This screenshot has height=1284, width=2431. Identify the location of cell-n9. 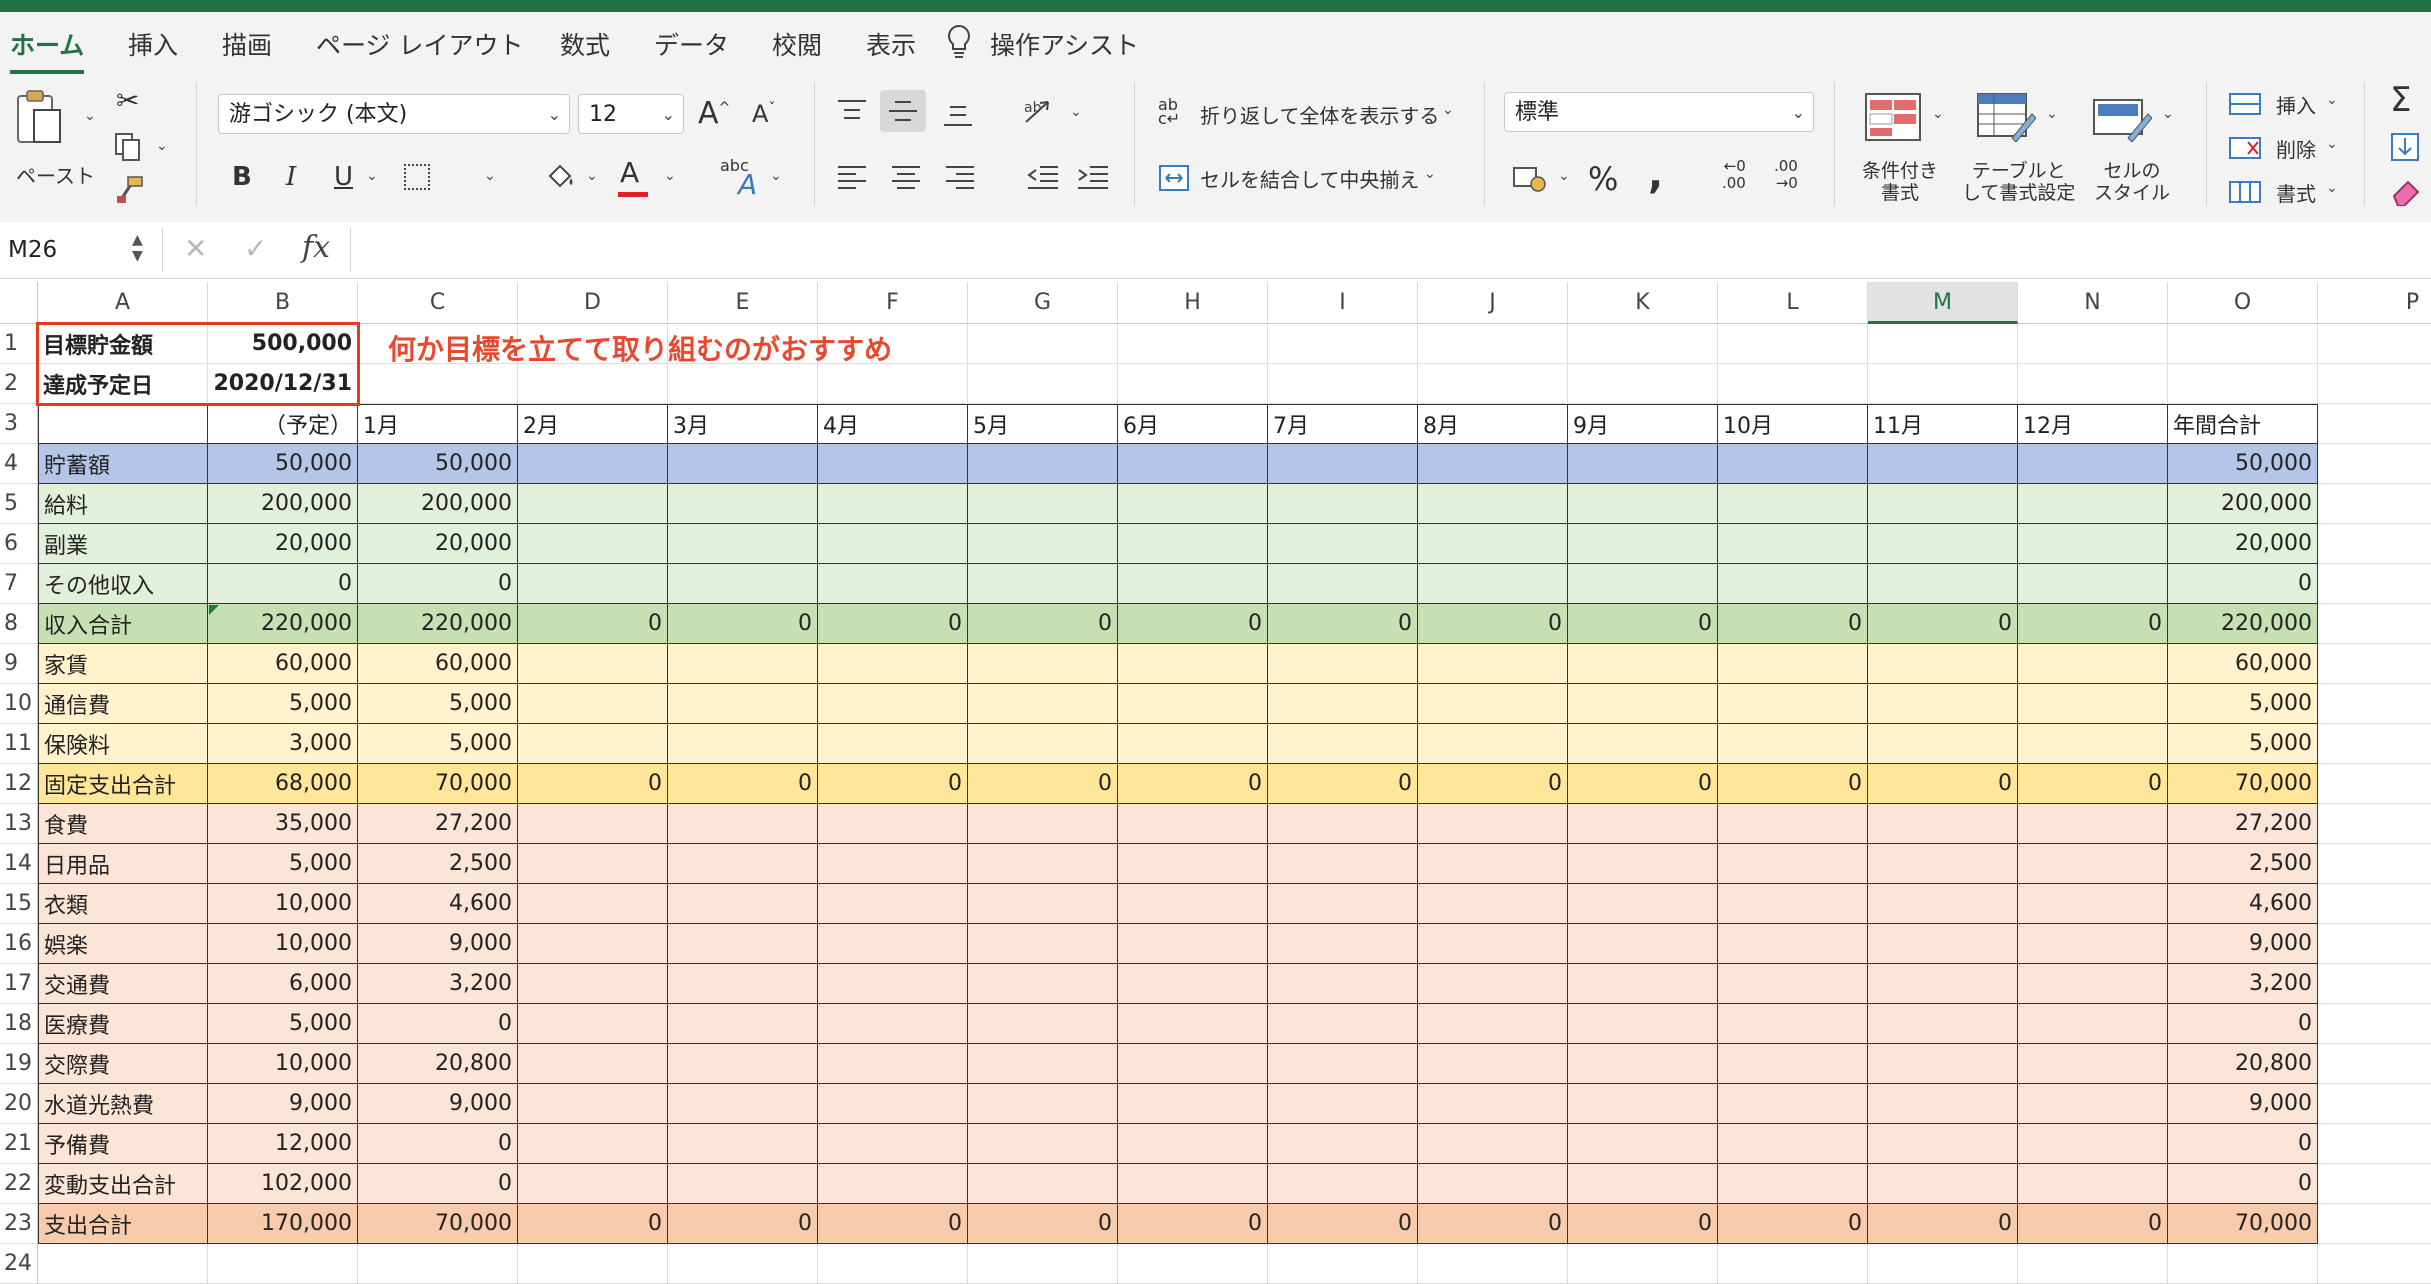
(2093, 664).